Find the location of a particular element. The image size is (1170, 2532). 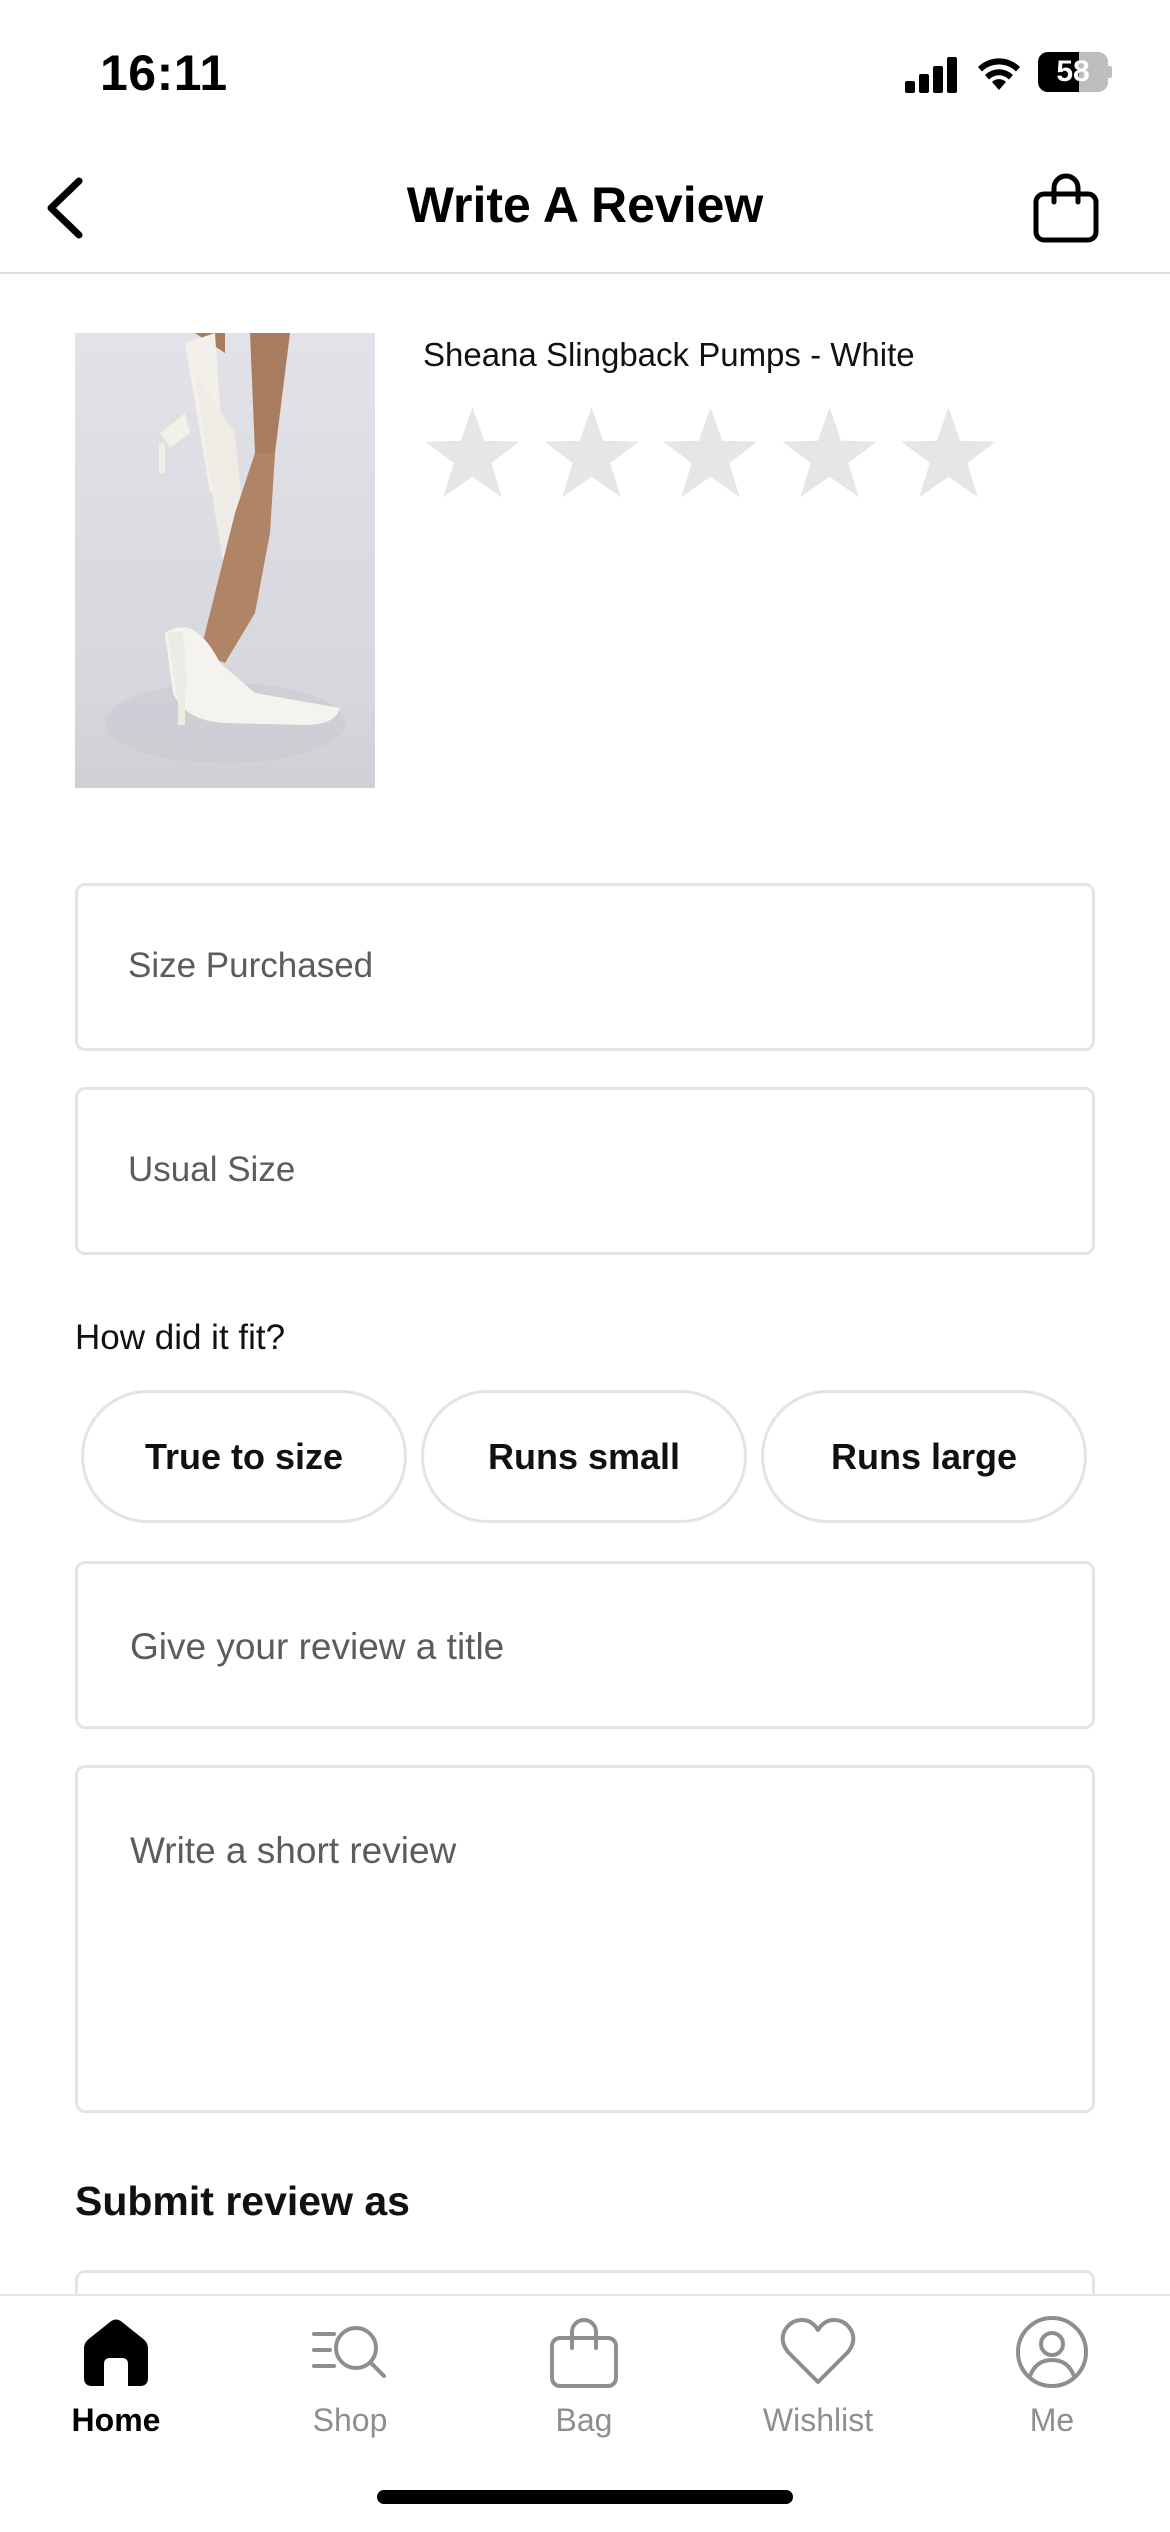

usual-size-field: Usual Size is located at coordinates (585, 1171).